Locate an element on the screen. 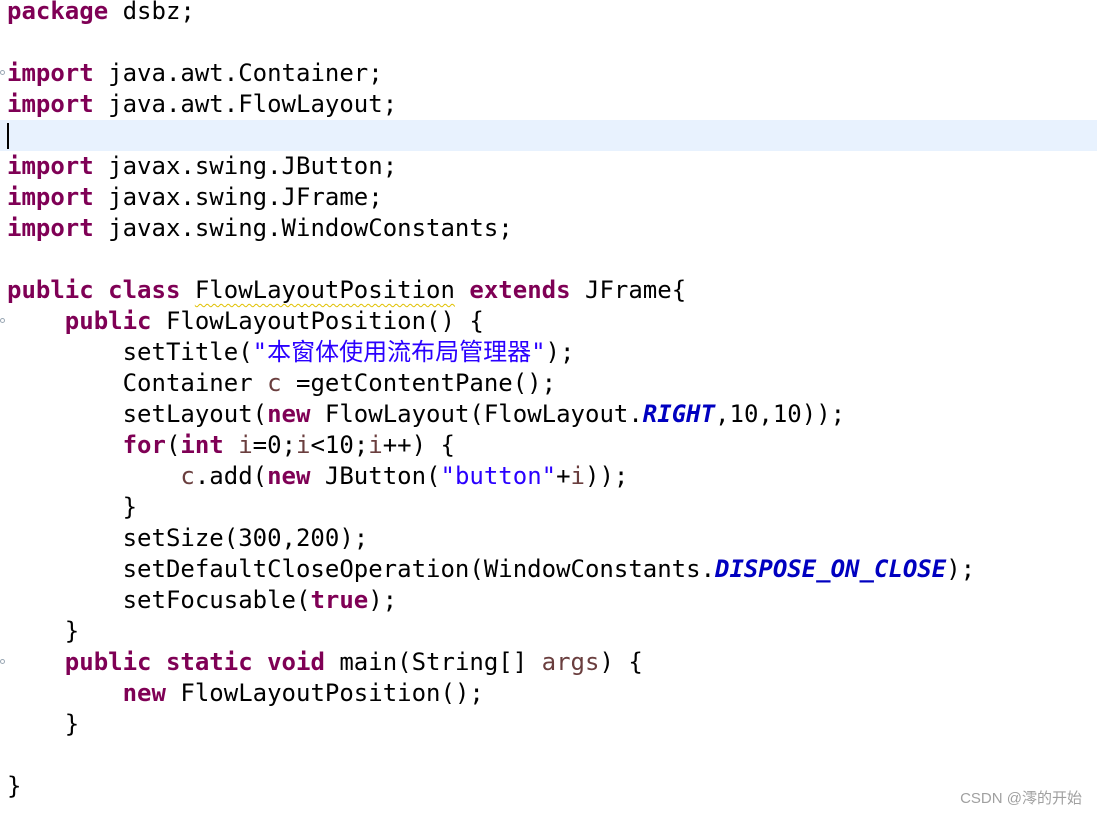 The width and height of the screenshot is (1097, 818). code-line-16: c.add(new JButton("button"+i)); is located at coordinates (548, 476).